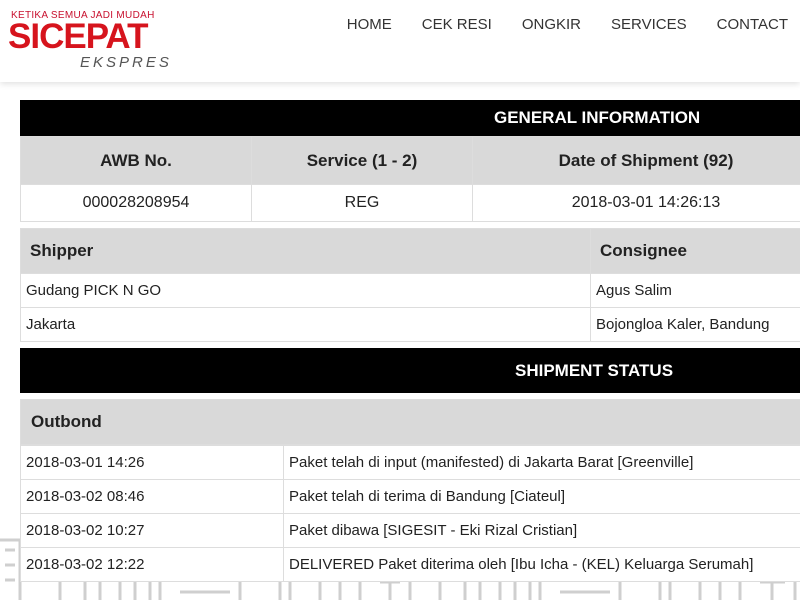 Image resolution: width=800 pixels, height=600 pixels. Describe the element at coordinates (410, 118) in the screenshot. I see `general-information-title: GENERAL INFORMATION` at that location.